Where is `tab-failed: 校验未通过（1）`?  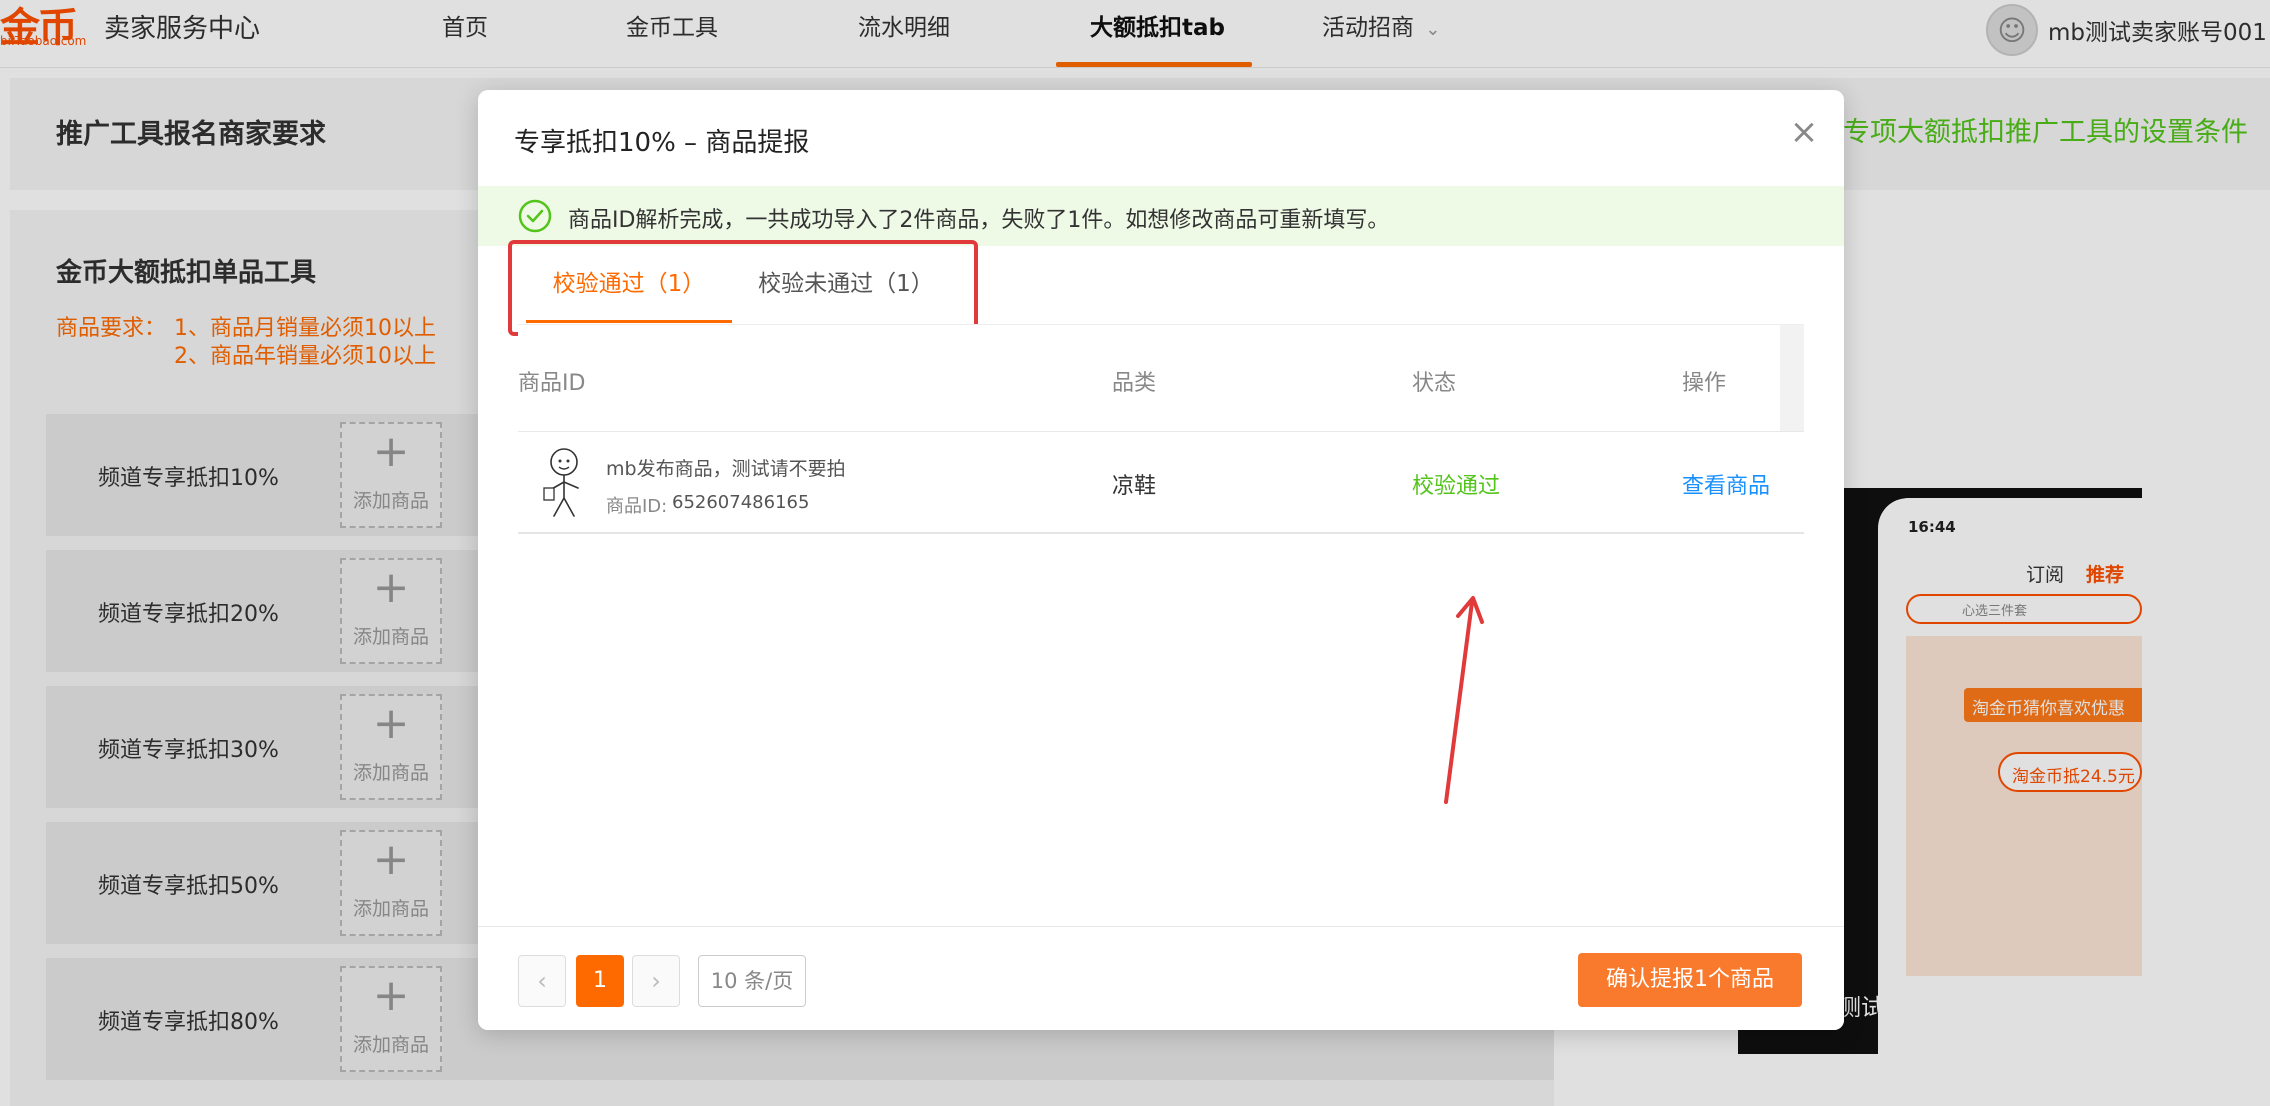 tab-failed: 校验未通过（1） is located at coordinates (846, 292).